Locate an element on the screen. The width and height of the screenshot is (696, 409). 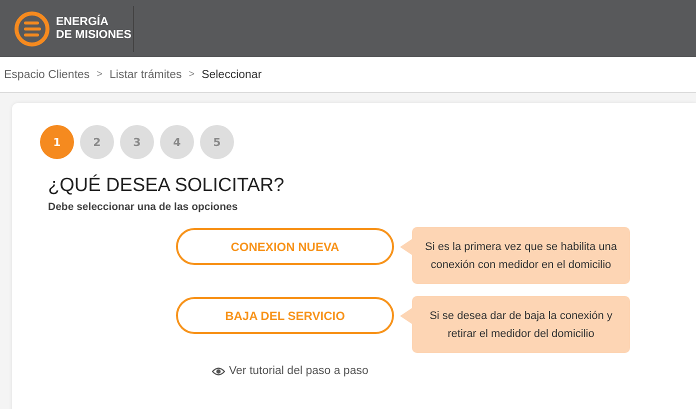
step-indicator: 5 is located at coordinates (217, 142).